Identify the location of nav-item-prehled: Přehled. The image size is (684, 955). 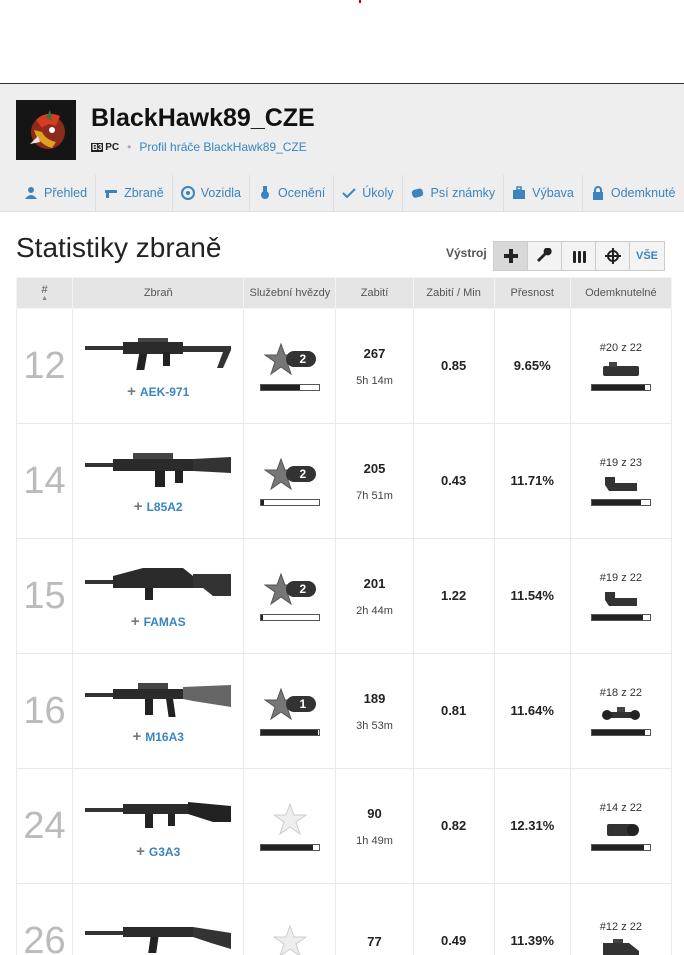
(56, 193).